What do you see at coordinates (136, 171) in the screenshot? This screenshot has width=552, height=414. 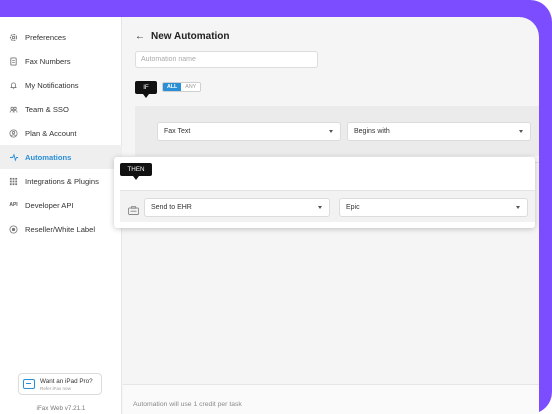 I see `then-tag: THEN` at bounding box center [136, 171].